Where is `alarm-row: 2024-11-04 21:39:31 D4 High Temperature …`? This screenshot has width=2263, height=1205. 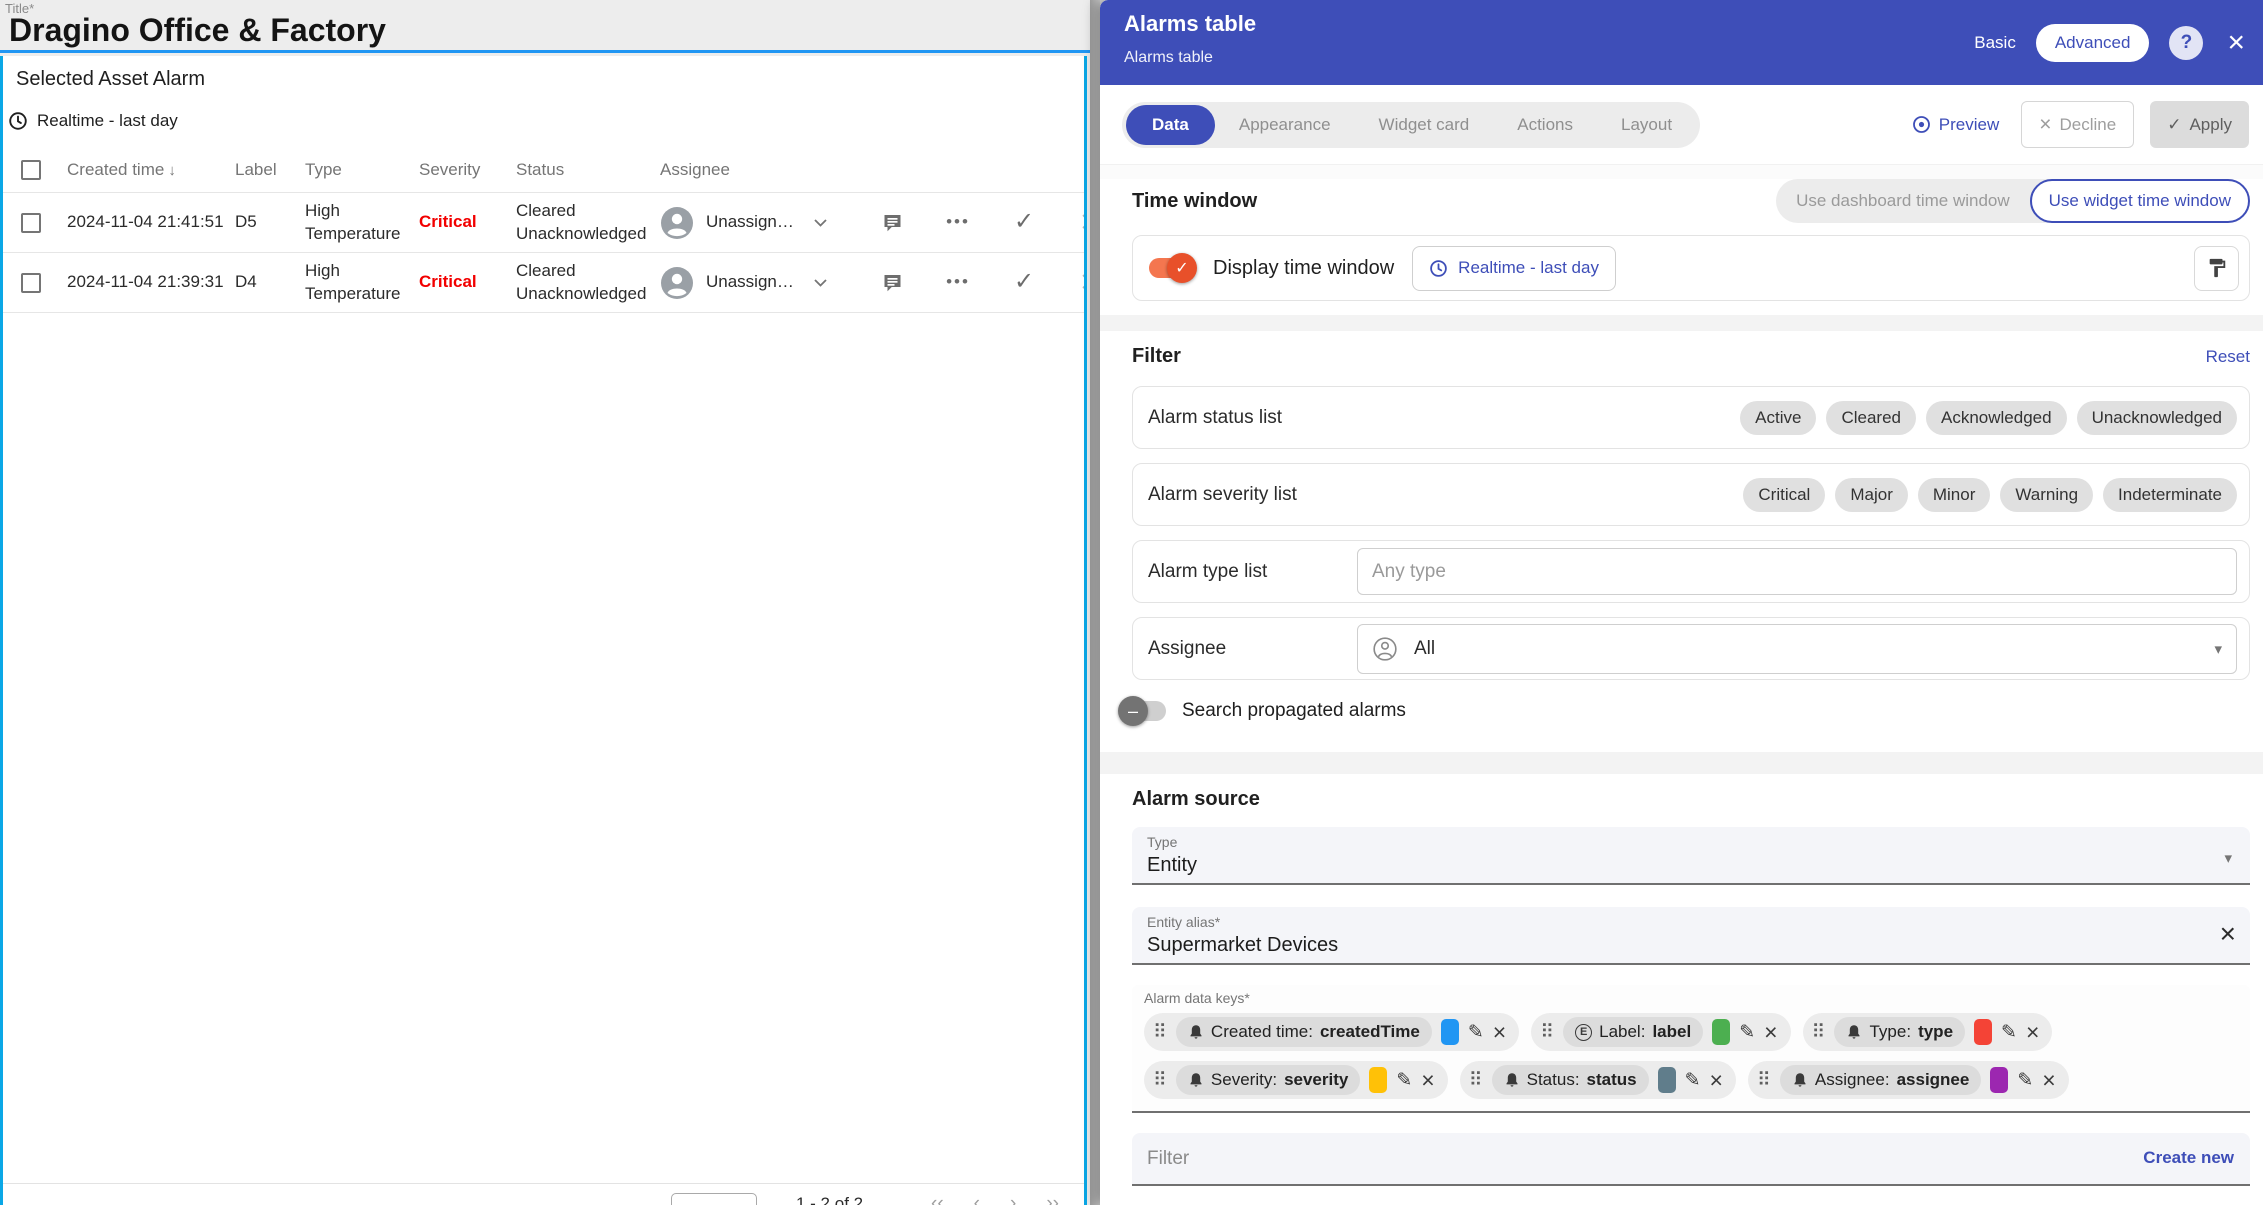
alarm-row: 2024-11-04 21:39:31 D4 High Temperature … is located at coordinates (543, 283).